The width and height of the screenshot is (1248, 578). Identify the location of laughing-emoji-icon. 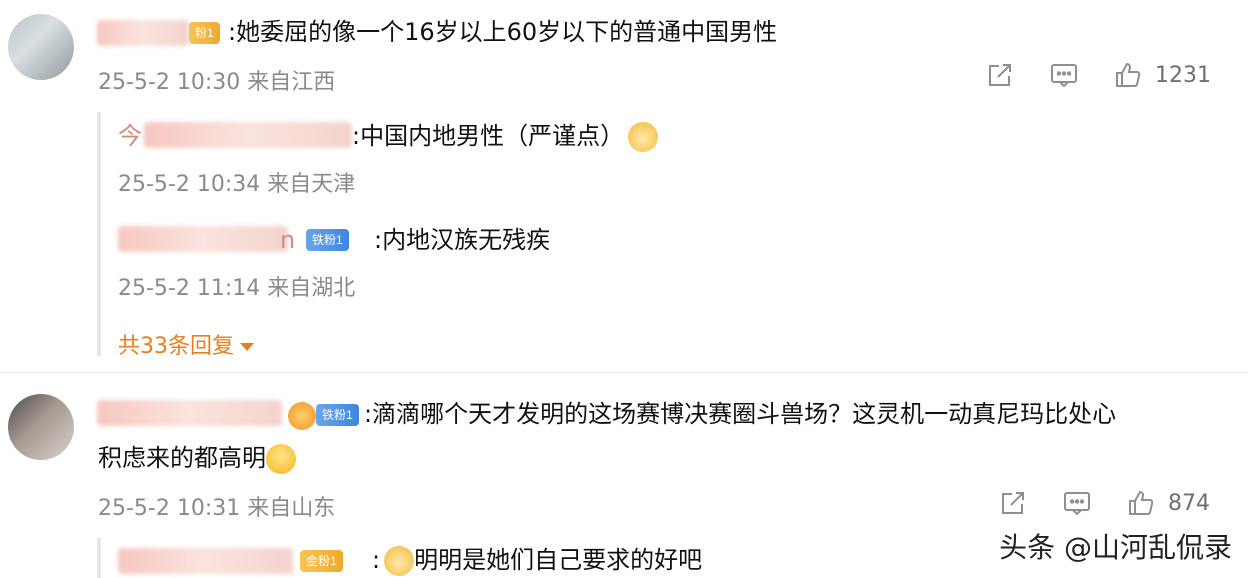
(281, 459).